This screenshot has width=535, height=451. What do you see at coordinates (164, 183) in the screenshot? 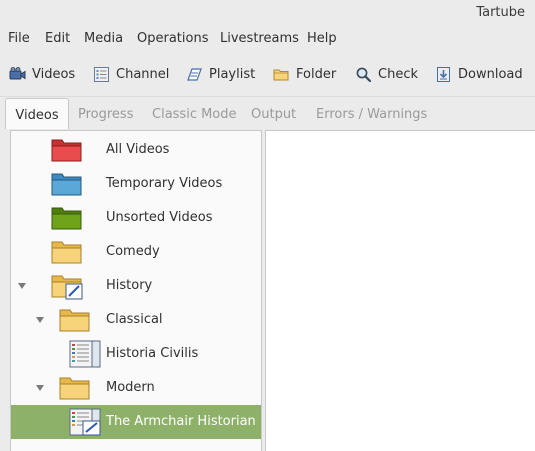
I see `tree-item-label: Temporary Videos` at bounding box center [164, 183].